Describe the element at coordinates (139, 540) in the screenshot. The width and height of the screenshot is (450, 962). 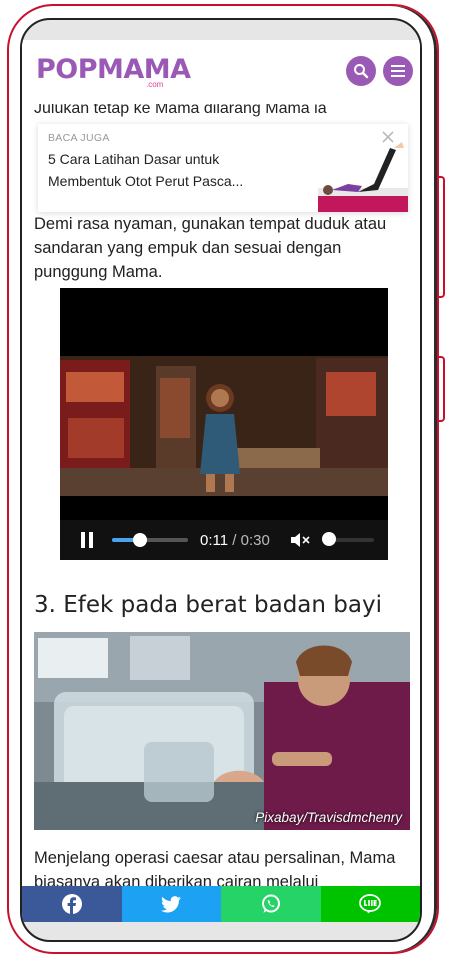
I see `video-progress-handle` at that location.